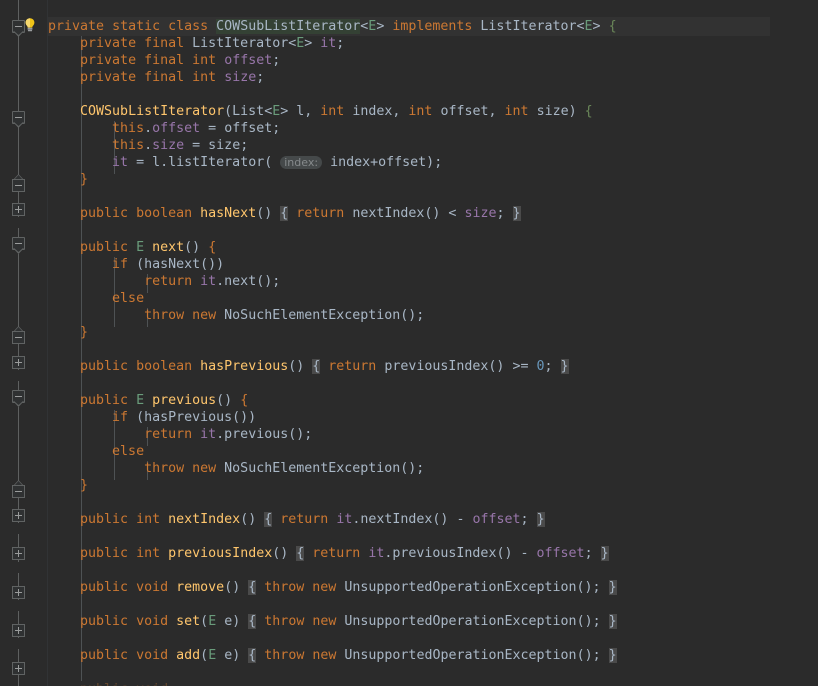 This screenshot has width=818, height=686. What do you see at coordinates (301, 162) in the screenshot?
I see `inlay-parameter-hint: index:` at bounding box center [301, 162].